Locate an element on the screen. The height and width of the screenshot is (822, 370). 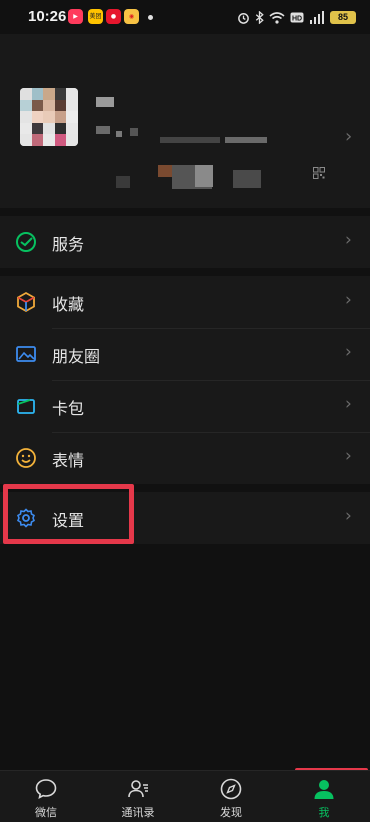
sticker-smile-icon is located at coordinates (26, 458).